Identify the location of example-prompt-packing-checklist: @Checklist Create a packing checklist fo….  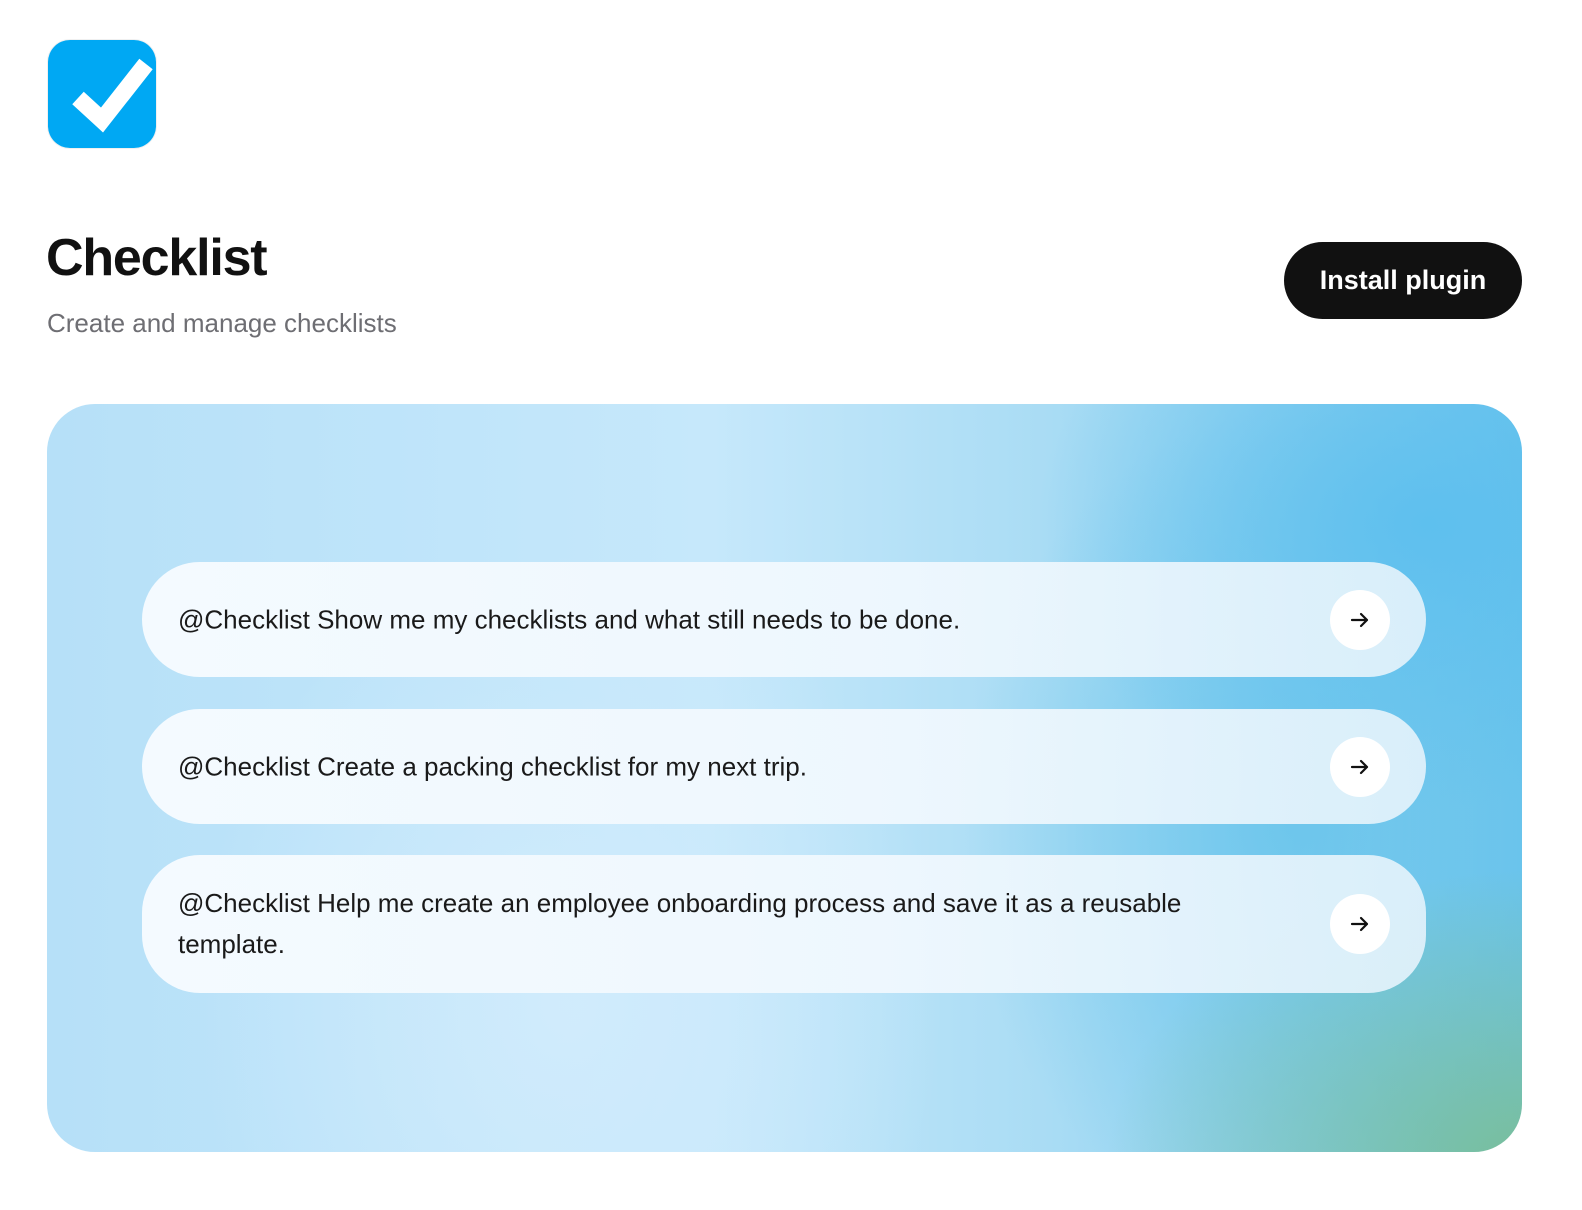
(784, 766).